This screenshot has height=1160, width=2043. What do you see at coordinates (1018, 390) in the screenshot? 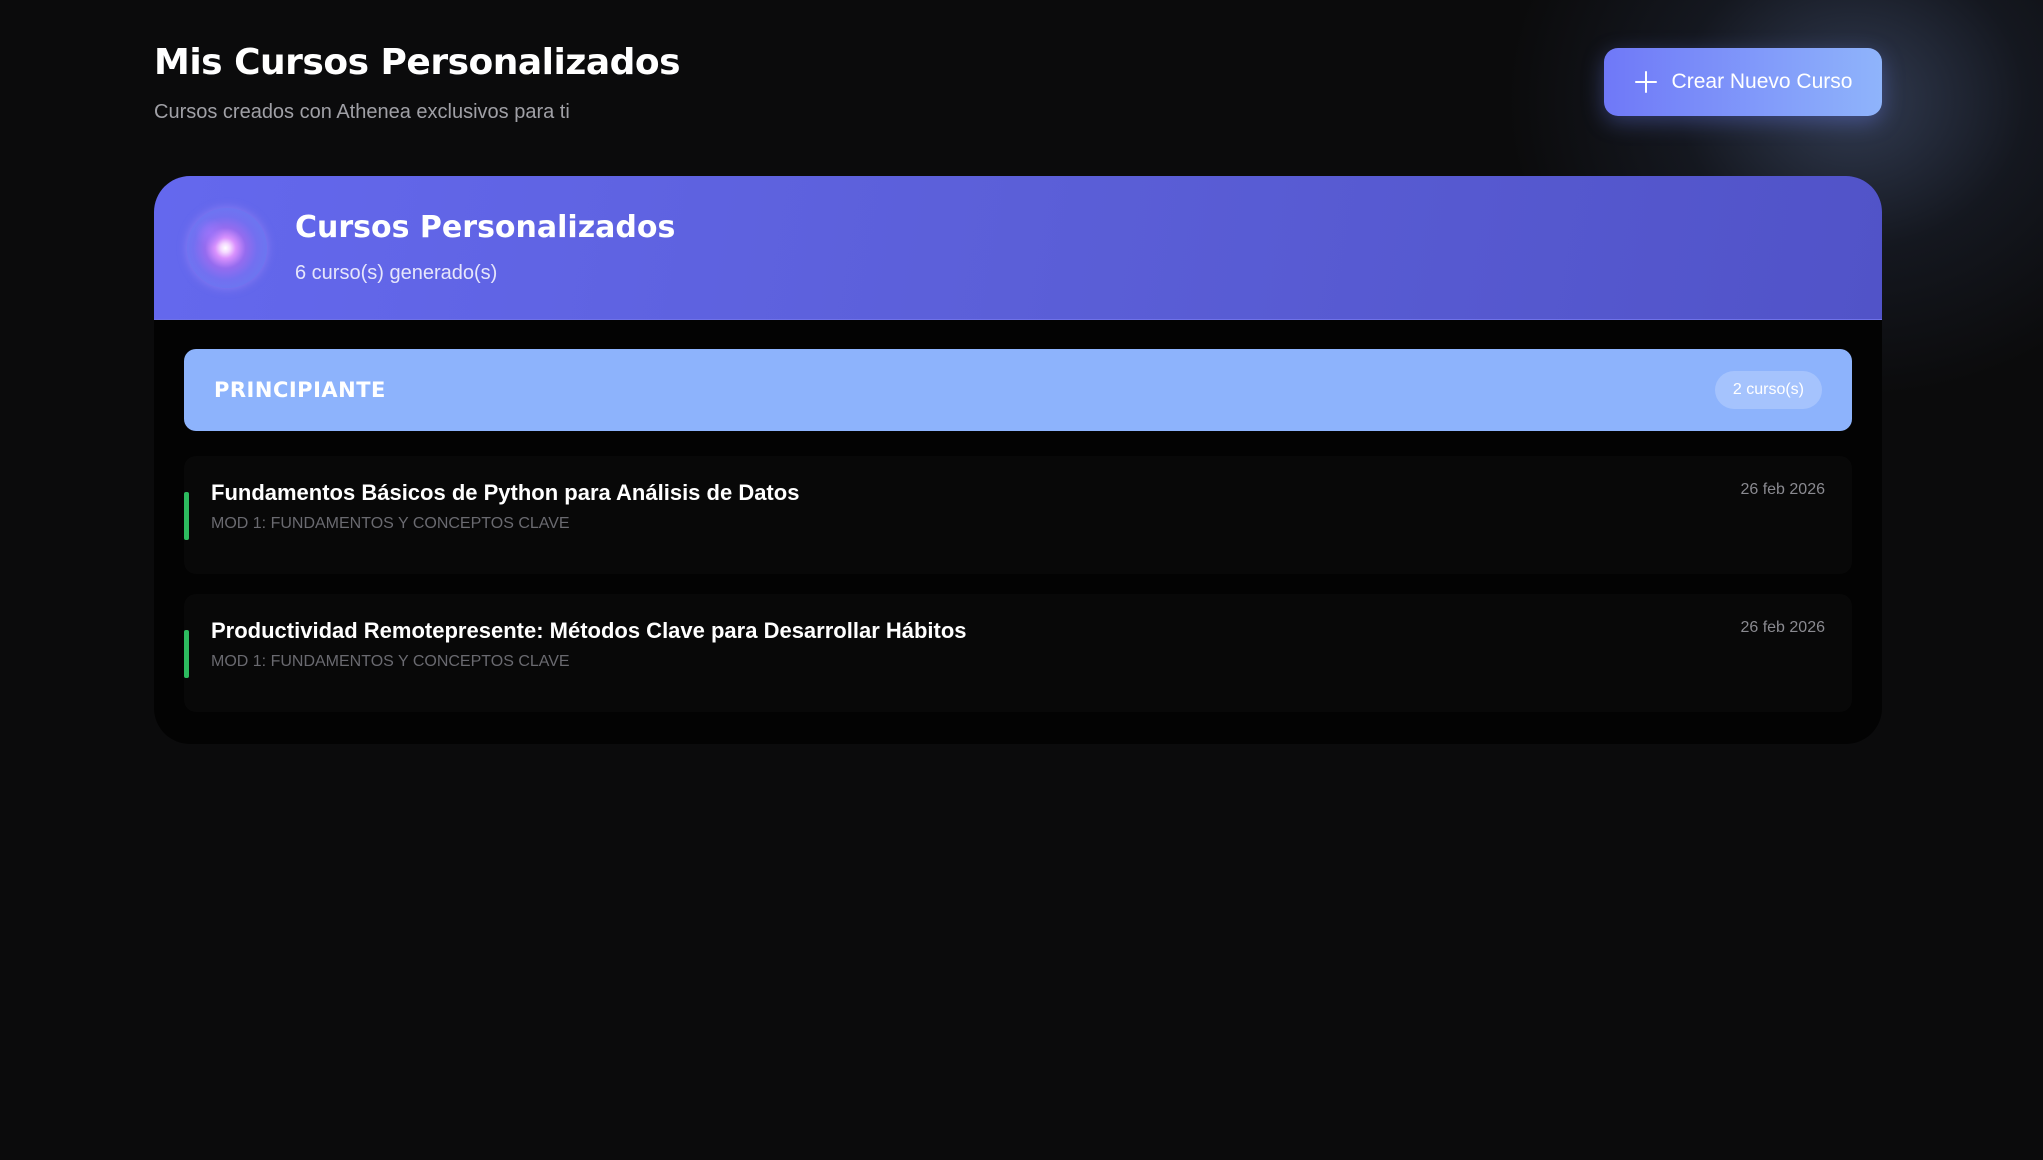
I see `level-group-principiante: PRINCIPIANTE 2 curso(s)` at bounding box center [1018, 390].